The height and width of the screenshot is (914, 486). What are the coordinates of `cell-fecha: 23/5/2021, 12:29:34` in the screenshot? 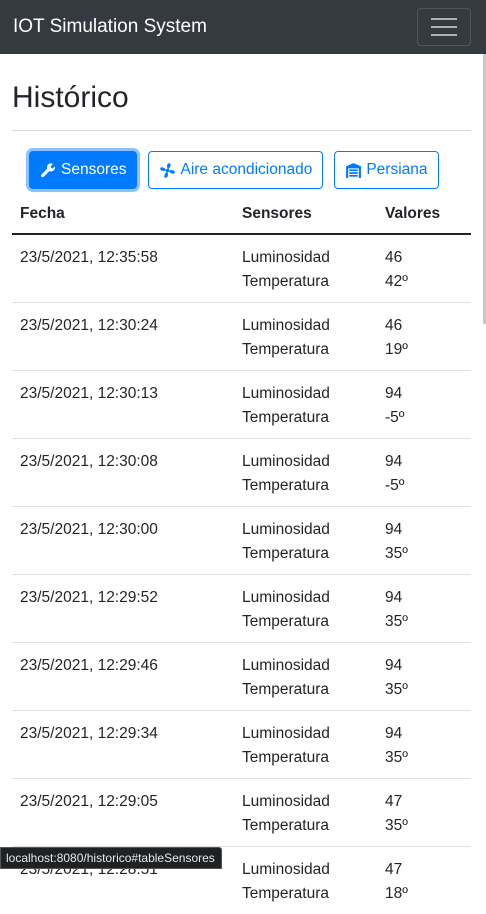 It's located at (123, 745).